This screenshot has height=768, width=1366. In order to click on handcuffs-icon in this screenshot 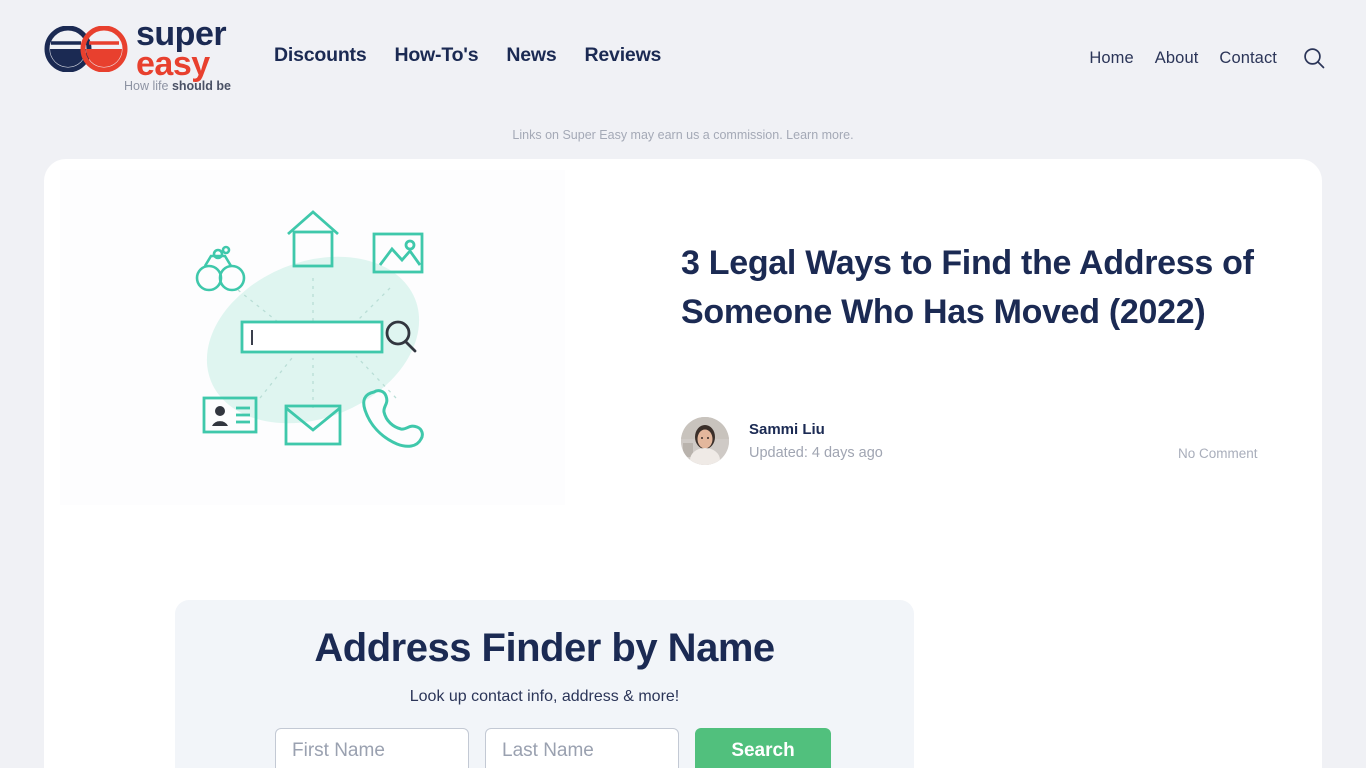, I will do `click(220, 268)`.